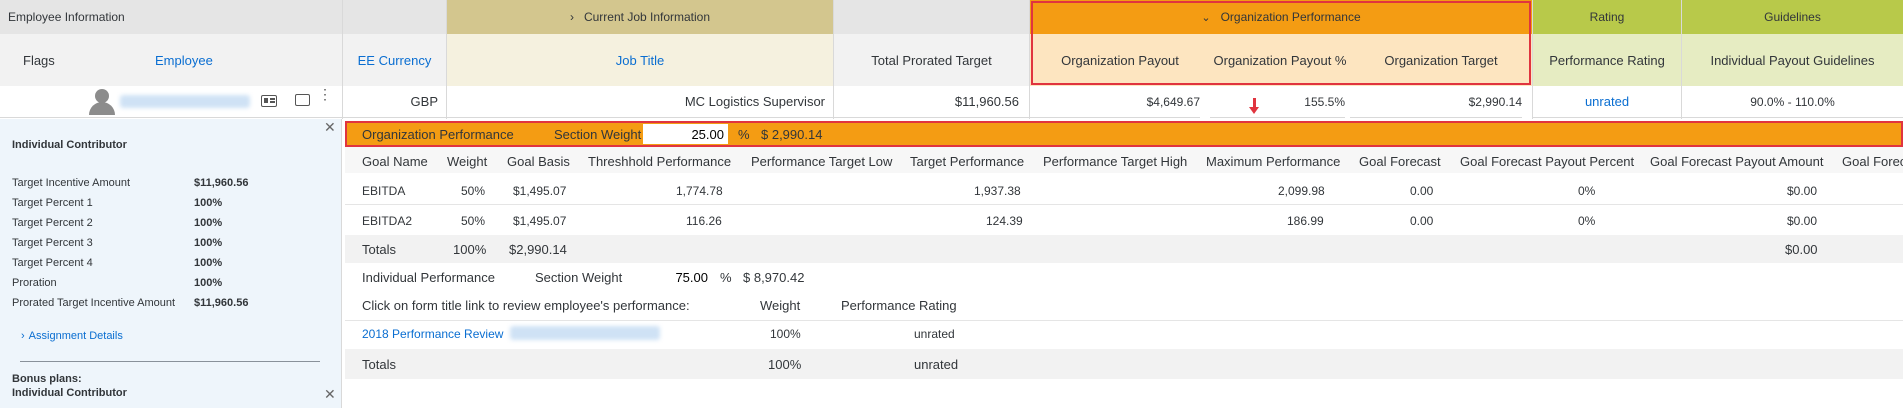 The width and height of the screenshot is (1903, 408). Describe the element at coordinates (785, 334) in the screenshot. I see `review-weight-cell: 100%` at that location.